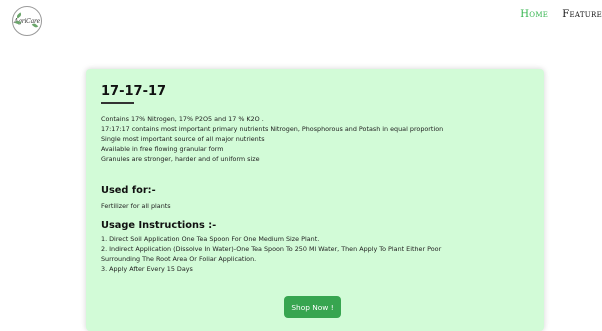  I want to click on title-underline, so click(117, 103).